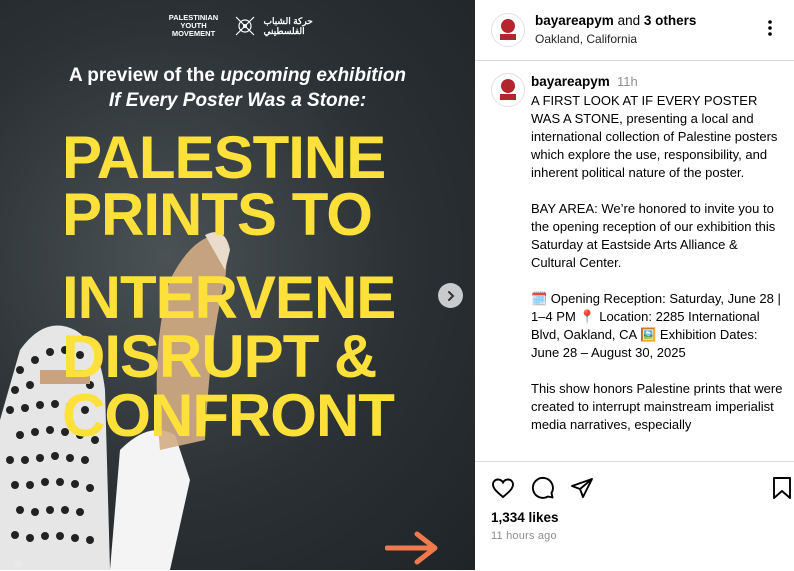 The width and height of the screenshot is (794, 571). Describe the element at coordinates (570, 81) in the screenshot. I see `caption-username: bayareapym` at that location.